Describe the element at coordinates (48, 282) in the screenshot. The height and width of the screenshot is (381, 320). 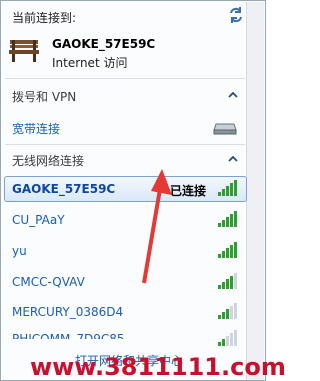
I see `network-item-cmcc-qvav: CMCC-QVAV` at that location.